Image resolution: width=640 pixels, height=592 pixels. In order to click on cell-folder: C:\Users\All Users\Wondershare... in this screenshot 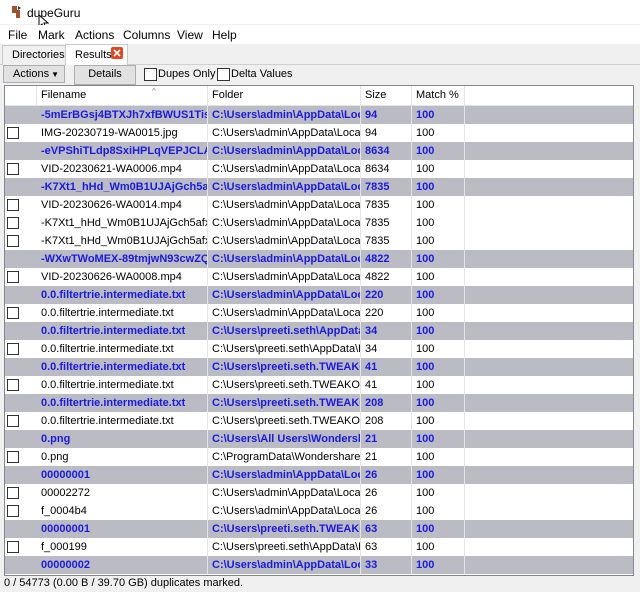, I will do `click(284, 439)`.